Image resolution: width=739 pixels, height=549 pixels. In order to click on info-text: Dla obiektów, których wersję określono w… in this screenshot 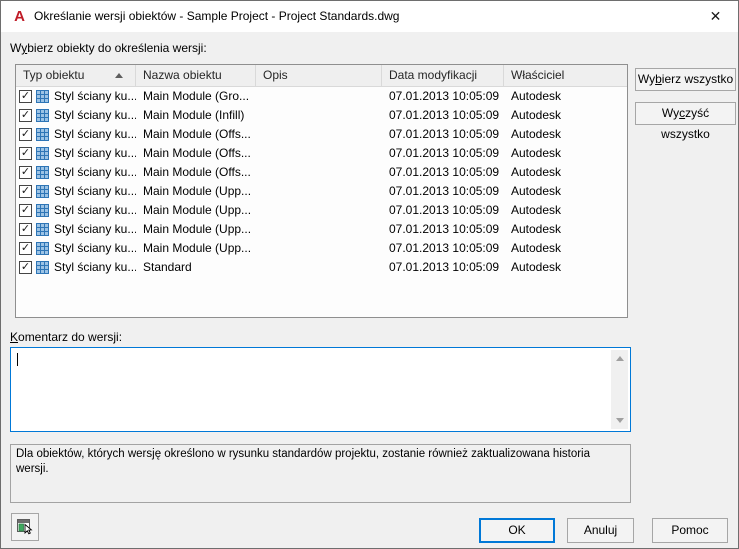, I will do `click(303, 461)`.